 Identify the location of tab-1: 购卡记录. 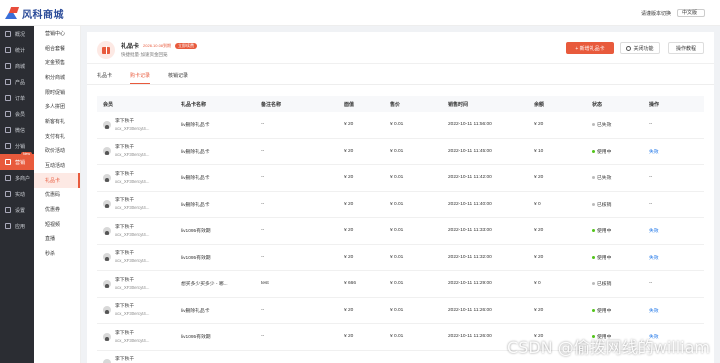
(140, 78).